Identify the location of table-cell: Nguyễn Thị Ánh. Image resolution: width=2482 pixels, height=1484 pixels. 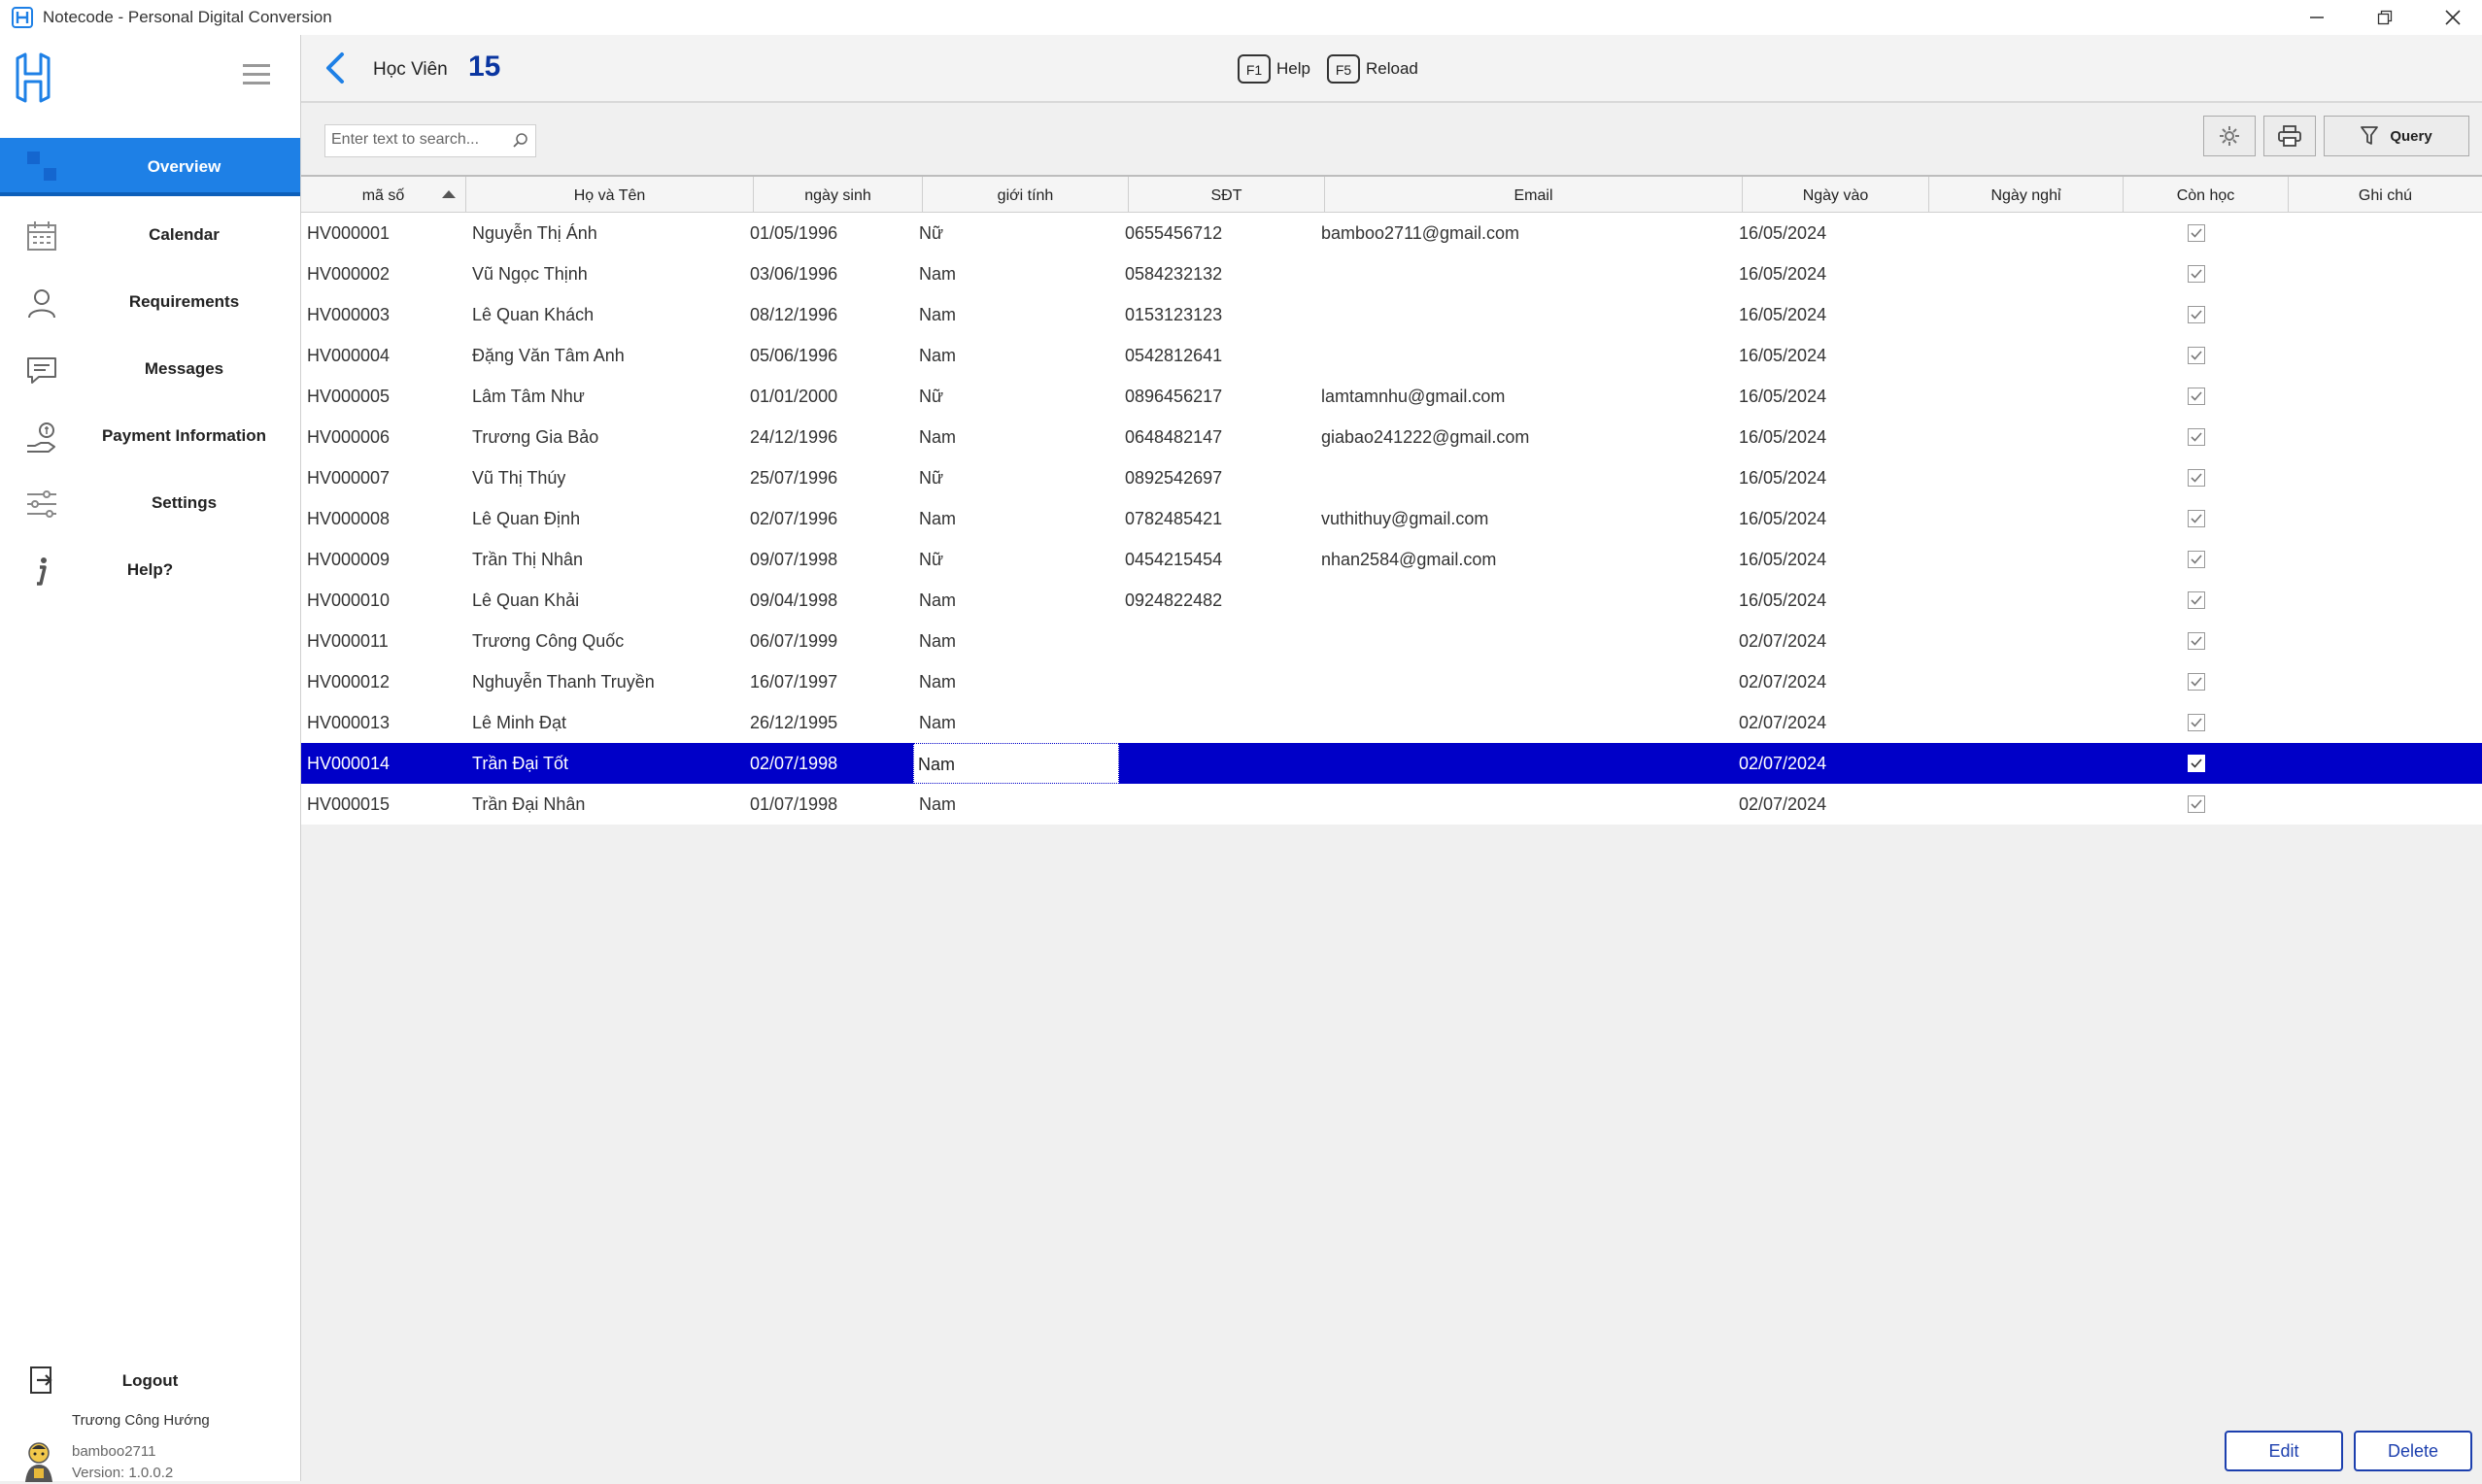
(534, 233).